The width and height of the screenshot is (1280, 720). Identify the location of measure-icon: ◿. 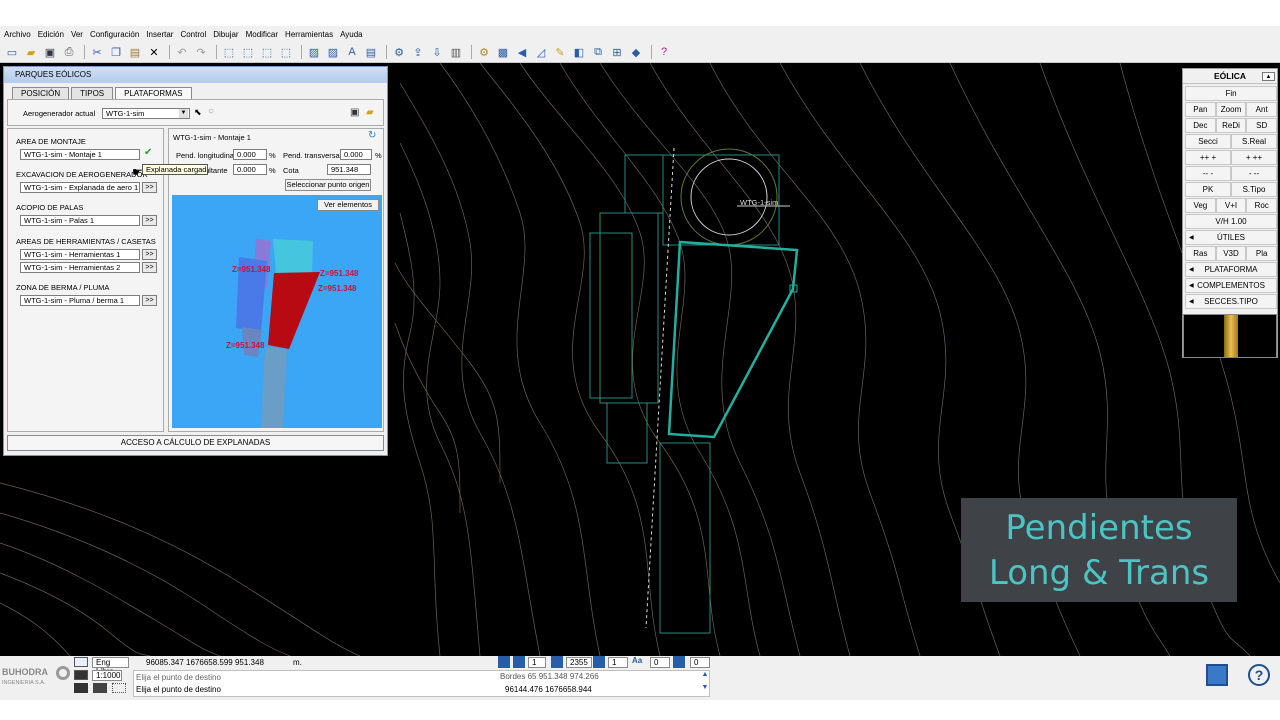
(541, 52).